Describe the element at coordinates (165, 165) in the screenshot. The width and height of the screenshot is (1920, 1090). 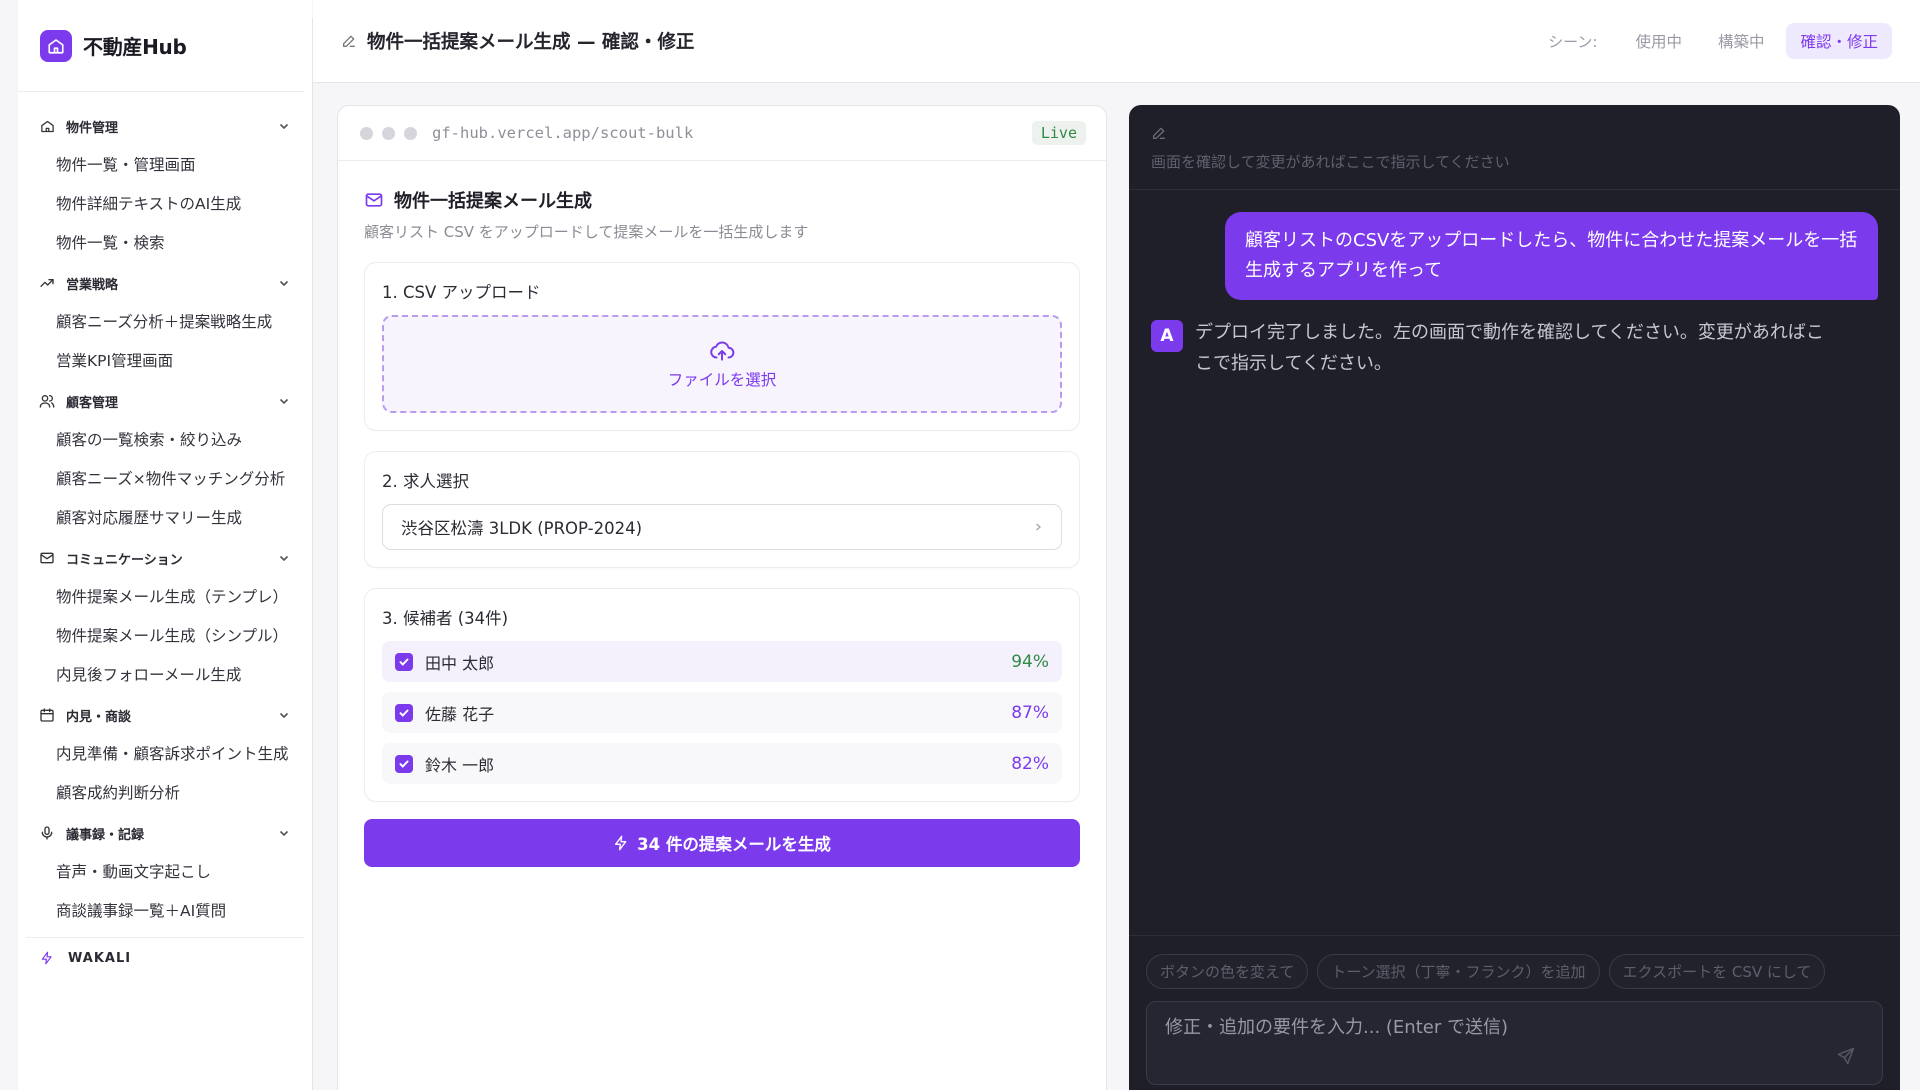
I see `sidebar-item-property-list: 物件一覧・管理画面` at that location.